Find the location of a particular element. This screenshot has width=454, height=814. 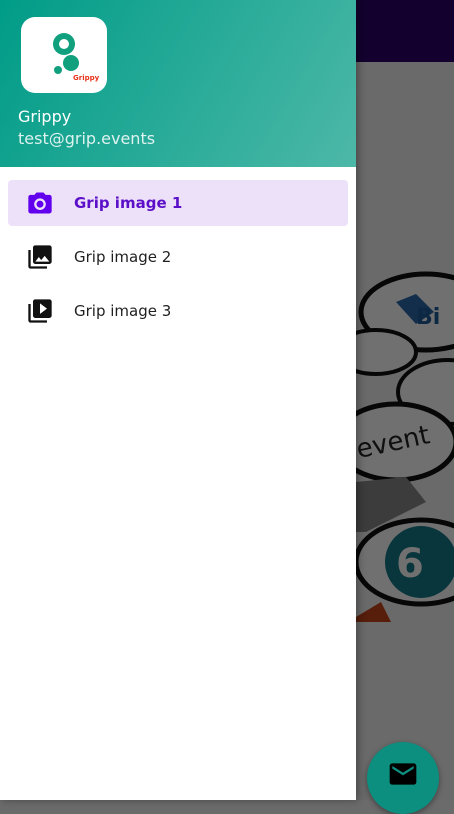

fab-button is located at coordinates (403, 778).